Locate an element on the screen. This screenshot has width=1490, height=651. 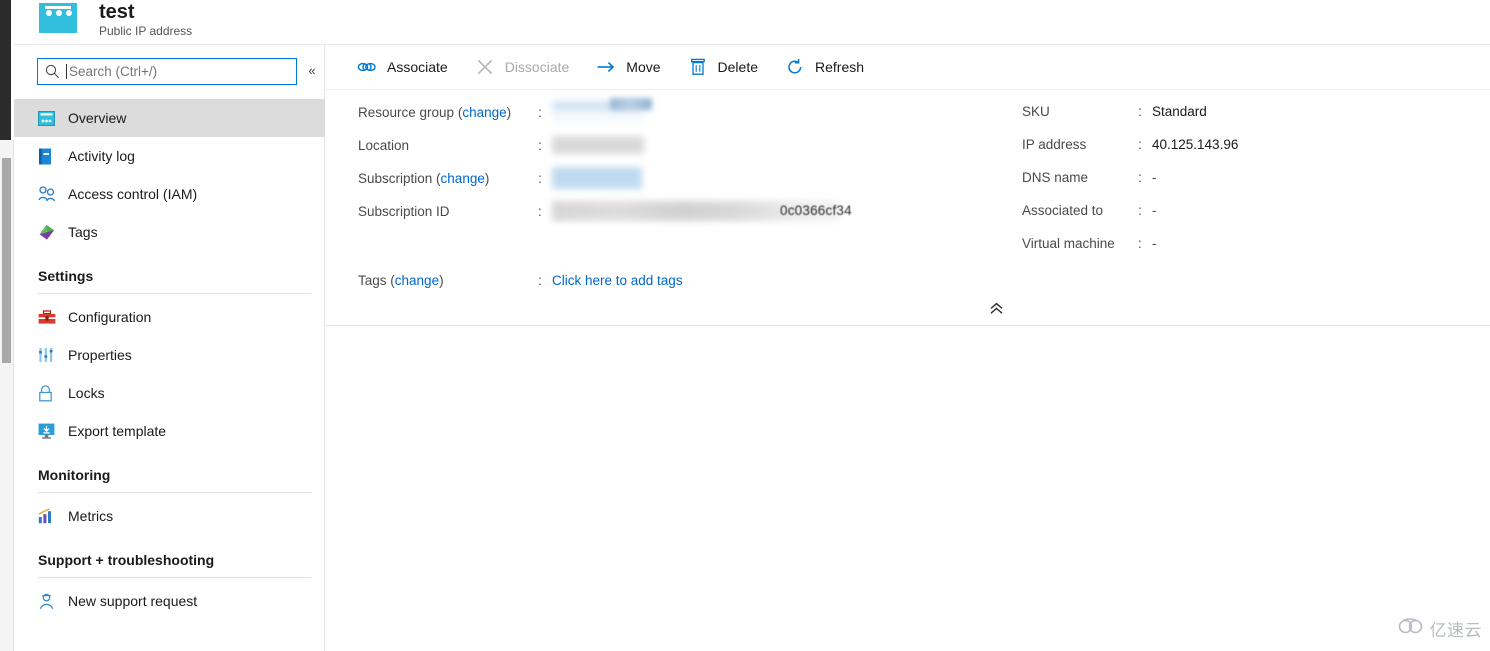
page-subtitle: Public IP address is located at coordinates (146, 31).